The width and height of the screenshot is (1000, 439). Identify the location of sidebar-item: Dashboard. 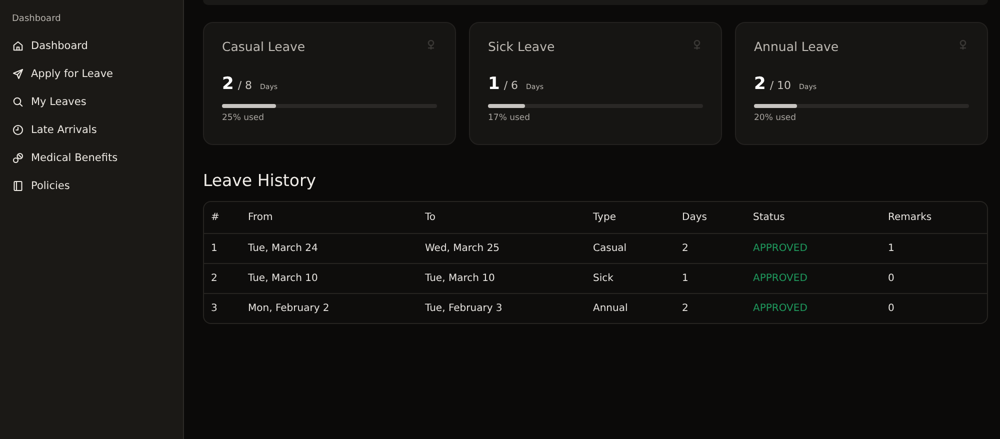
(97, 46).